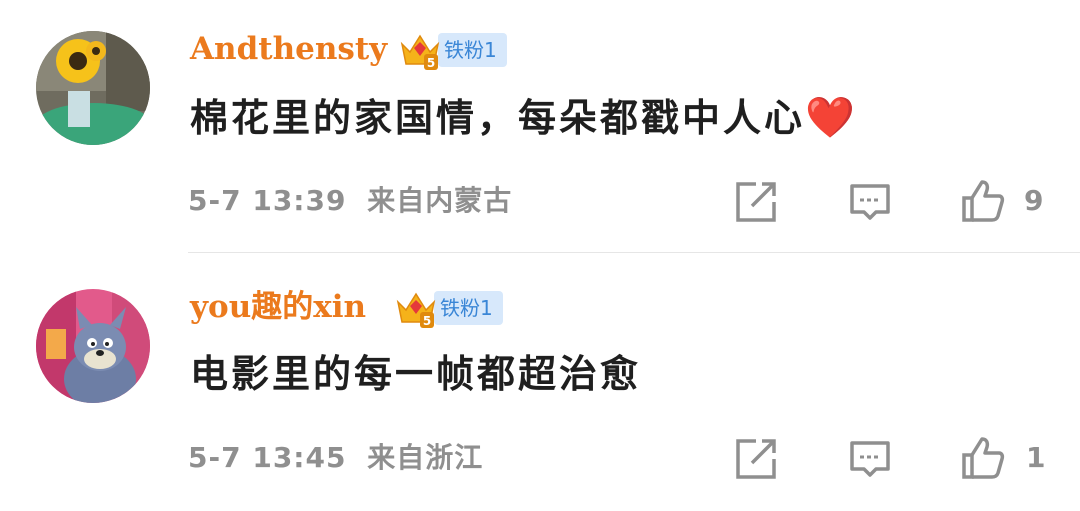  I want to click on comment-time: 5-7 13:45, so click(267, 457).